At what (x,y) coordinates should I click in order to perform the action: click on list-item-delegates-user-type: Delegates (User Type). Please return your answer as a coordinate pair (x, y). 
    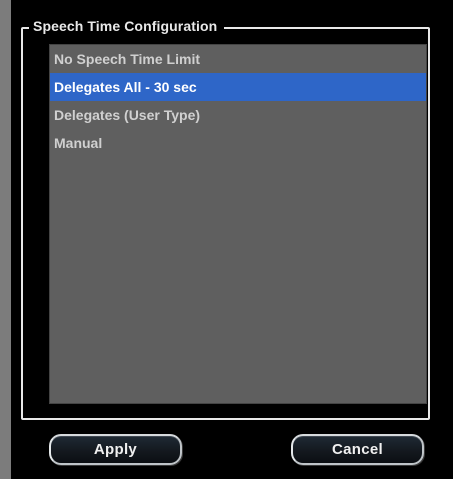
    Looking at the image, I should click on (238, 115).